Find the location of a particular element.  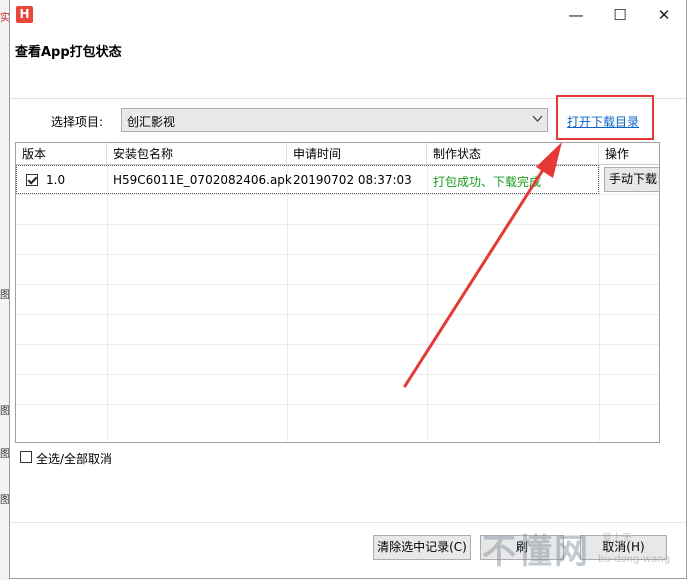

dialog-title: 查看App打包状态 is located at coordinates (68, 52).